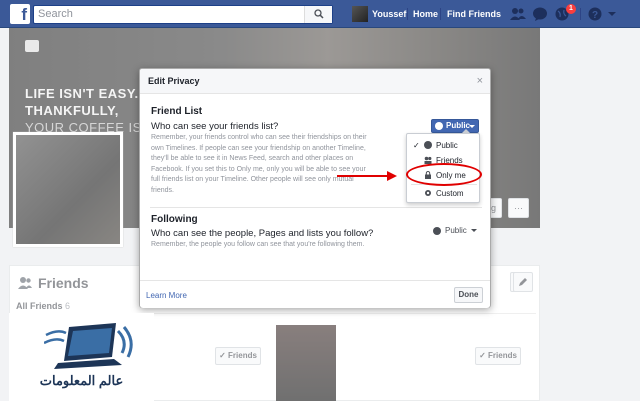 The height and width of the screenshot is (401, 640). I want to click on friend-list-question: Who can see your friends list?, so click(215, 126).